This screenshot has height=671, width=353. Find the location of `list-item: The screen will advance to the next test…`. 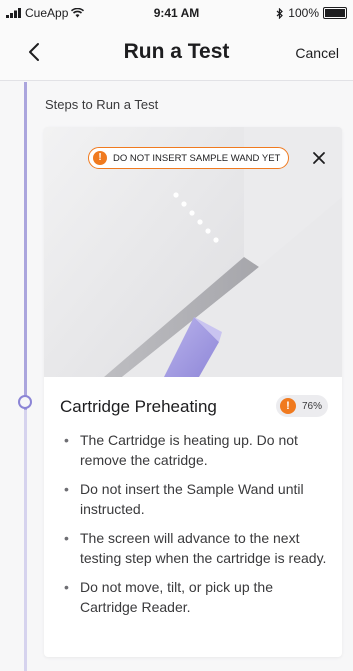

list-item: The screen will advance to the next test… is located at coordinates (194, 548).